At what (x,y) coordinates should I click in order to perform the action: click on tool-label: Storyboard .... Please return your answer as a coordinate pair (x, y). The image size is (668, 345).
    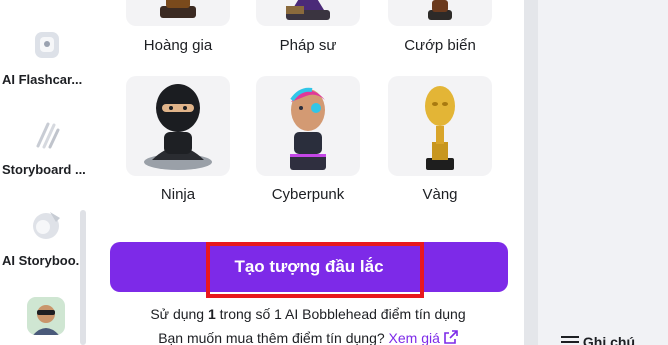
    Looking at the image, I should click on (44, 169).